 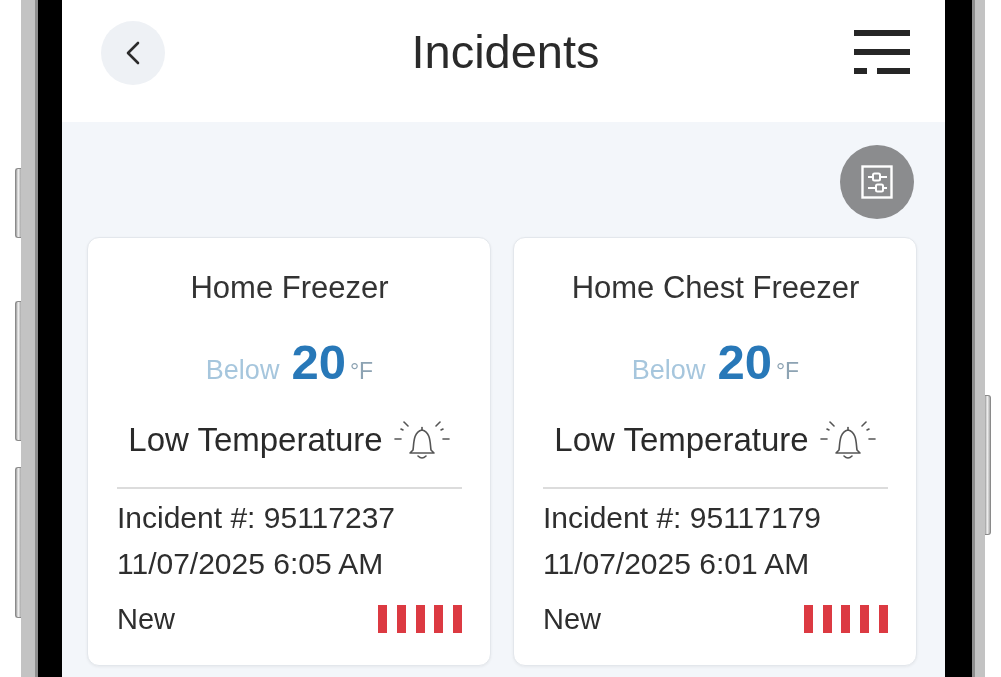 I want to click on incident-timestamp: 11/07/2025 6:01 AM, so click(x=677, y=563).